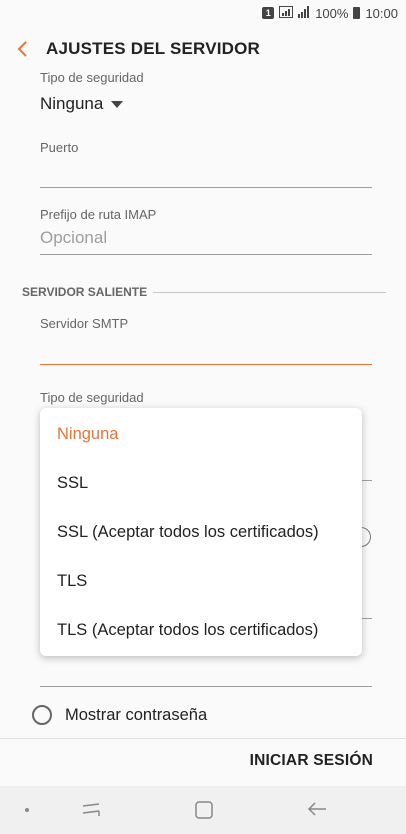 Image resolution: width=406 pixels, height=834 pixels. What do you see at coordinates (201, 630) in the screenshot?
I see `menu-item-tls-accept-all: TLS (Aceptar todos los certificados)` at bounding box center [201, 630].